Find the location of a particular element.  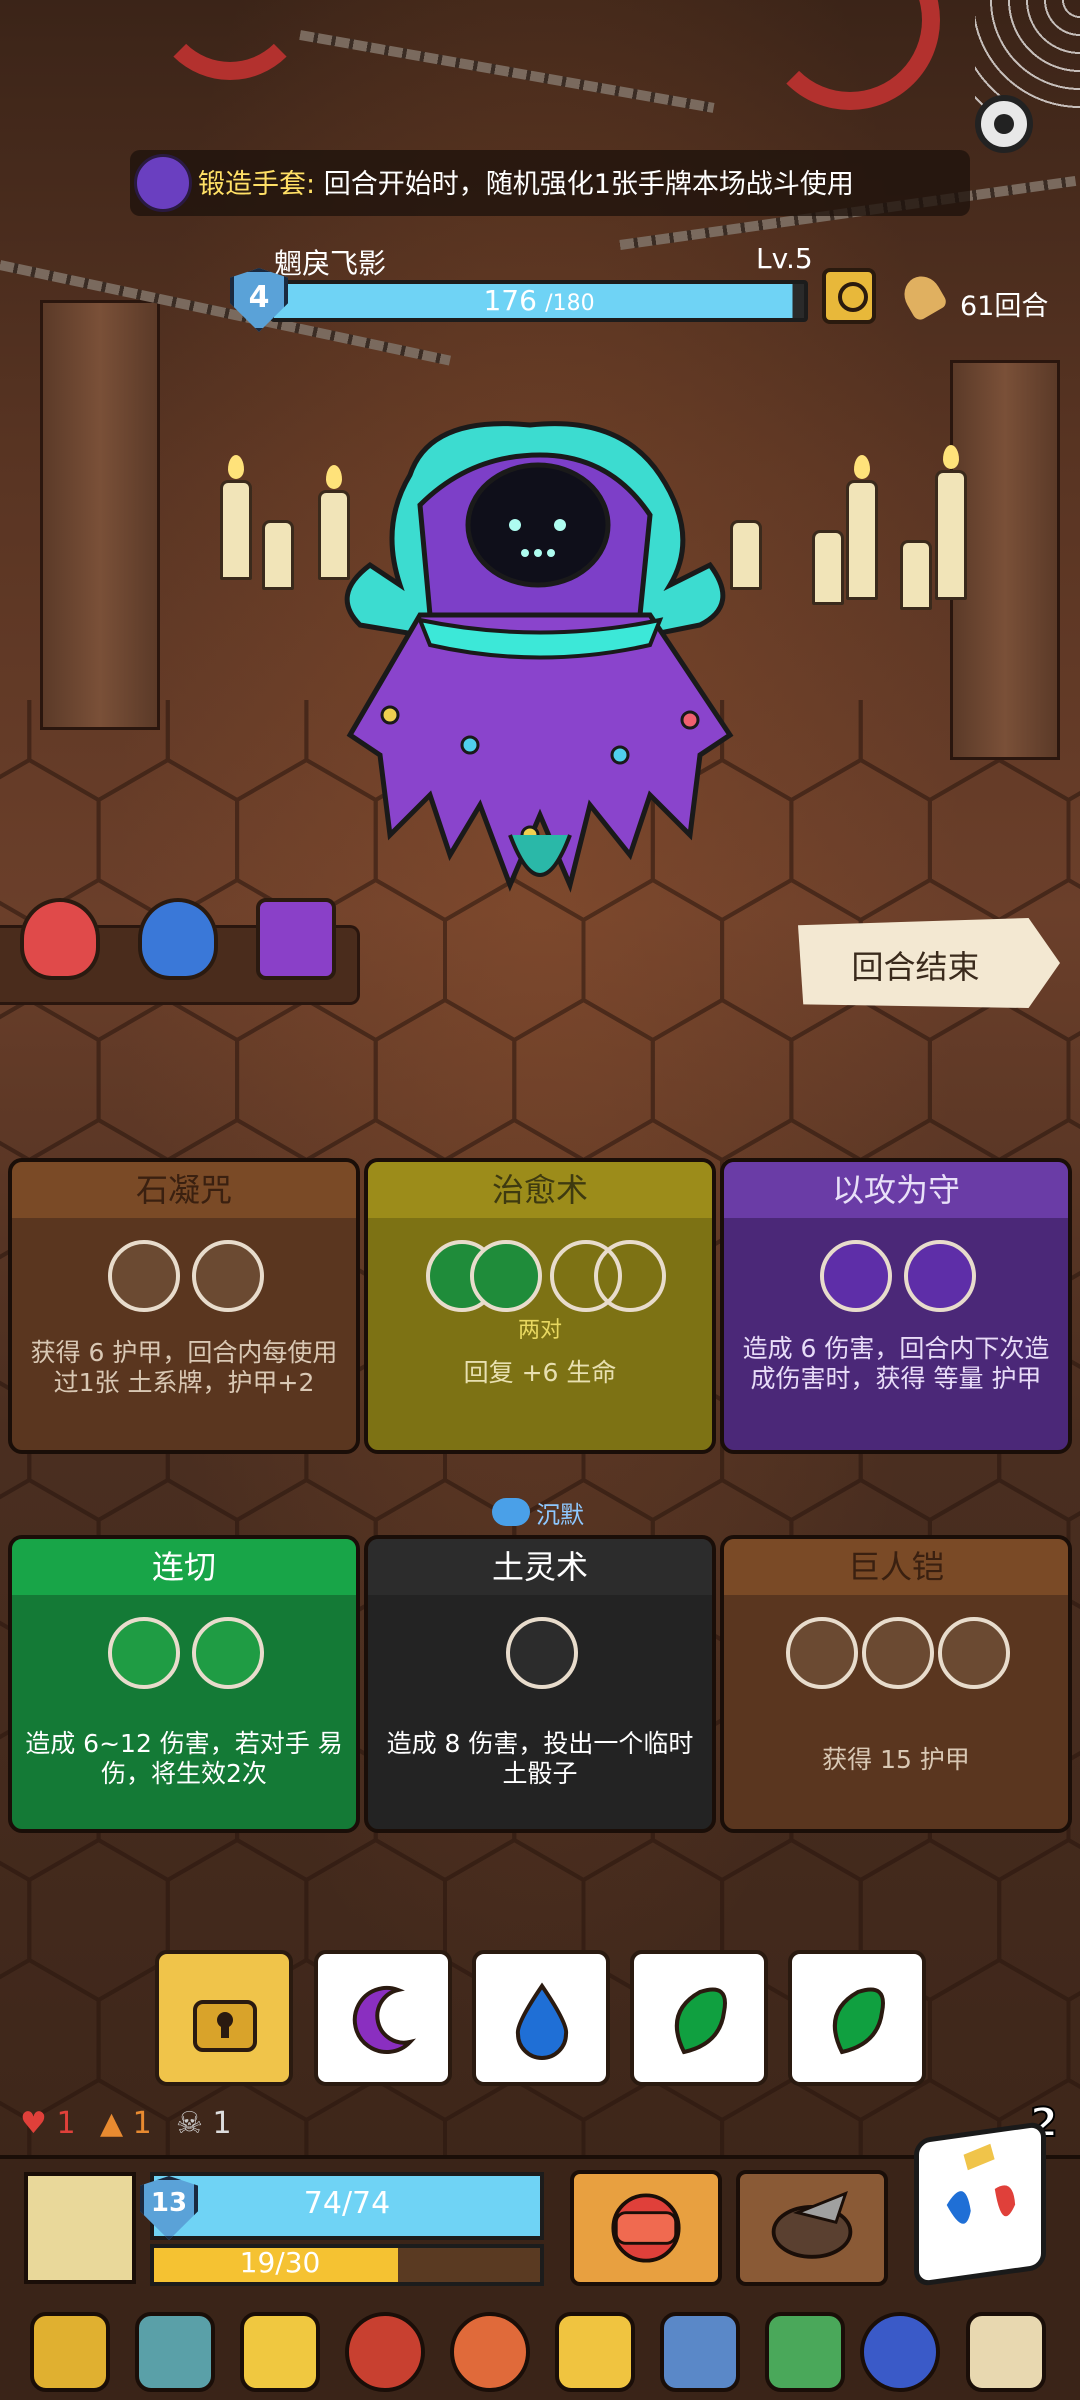

heart-count: 1 is located at coordinates (66, 2123).